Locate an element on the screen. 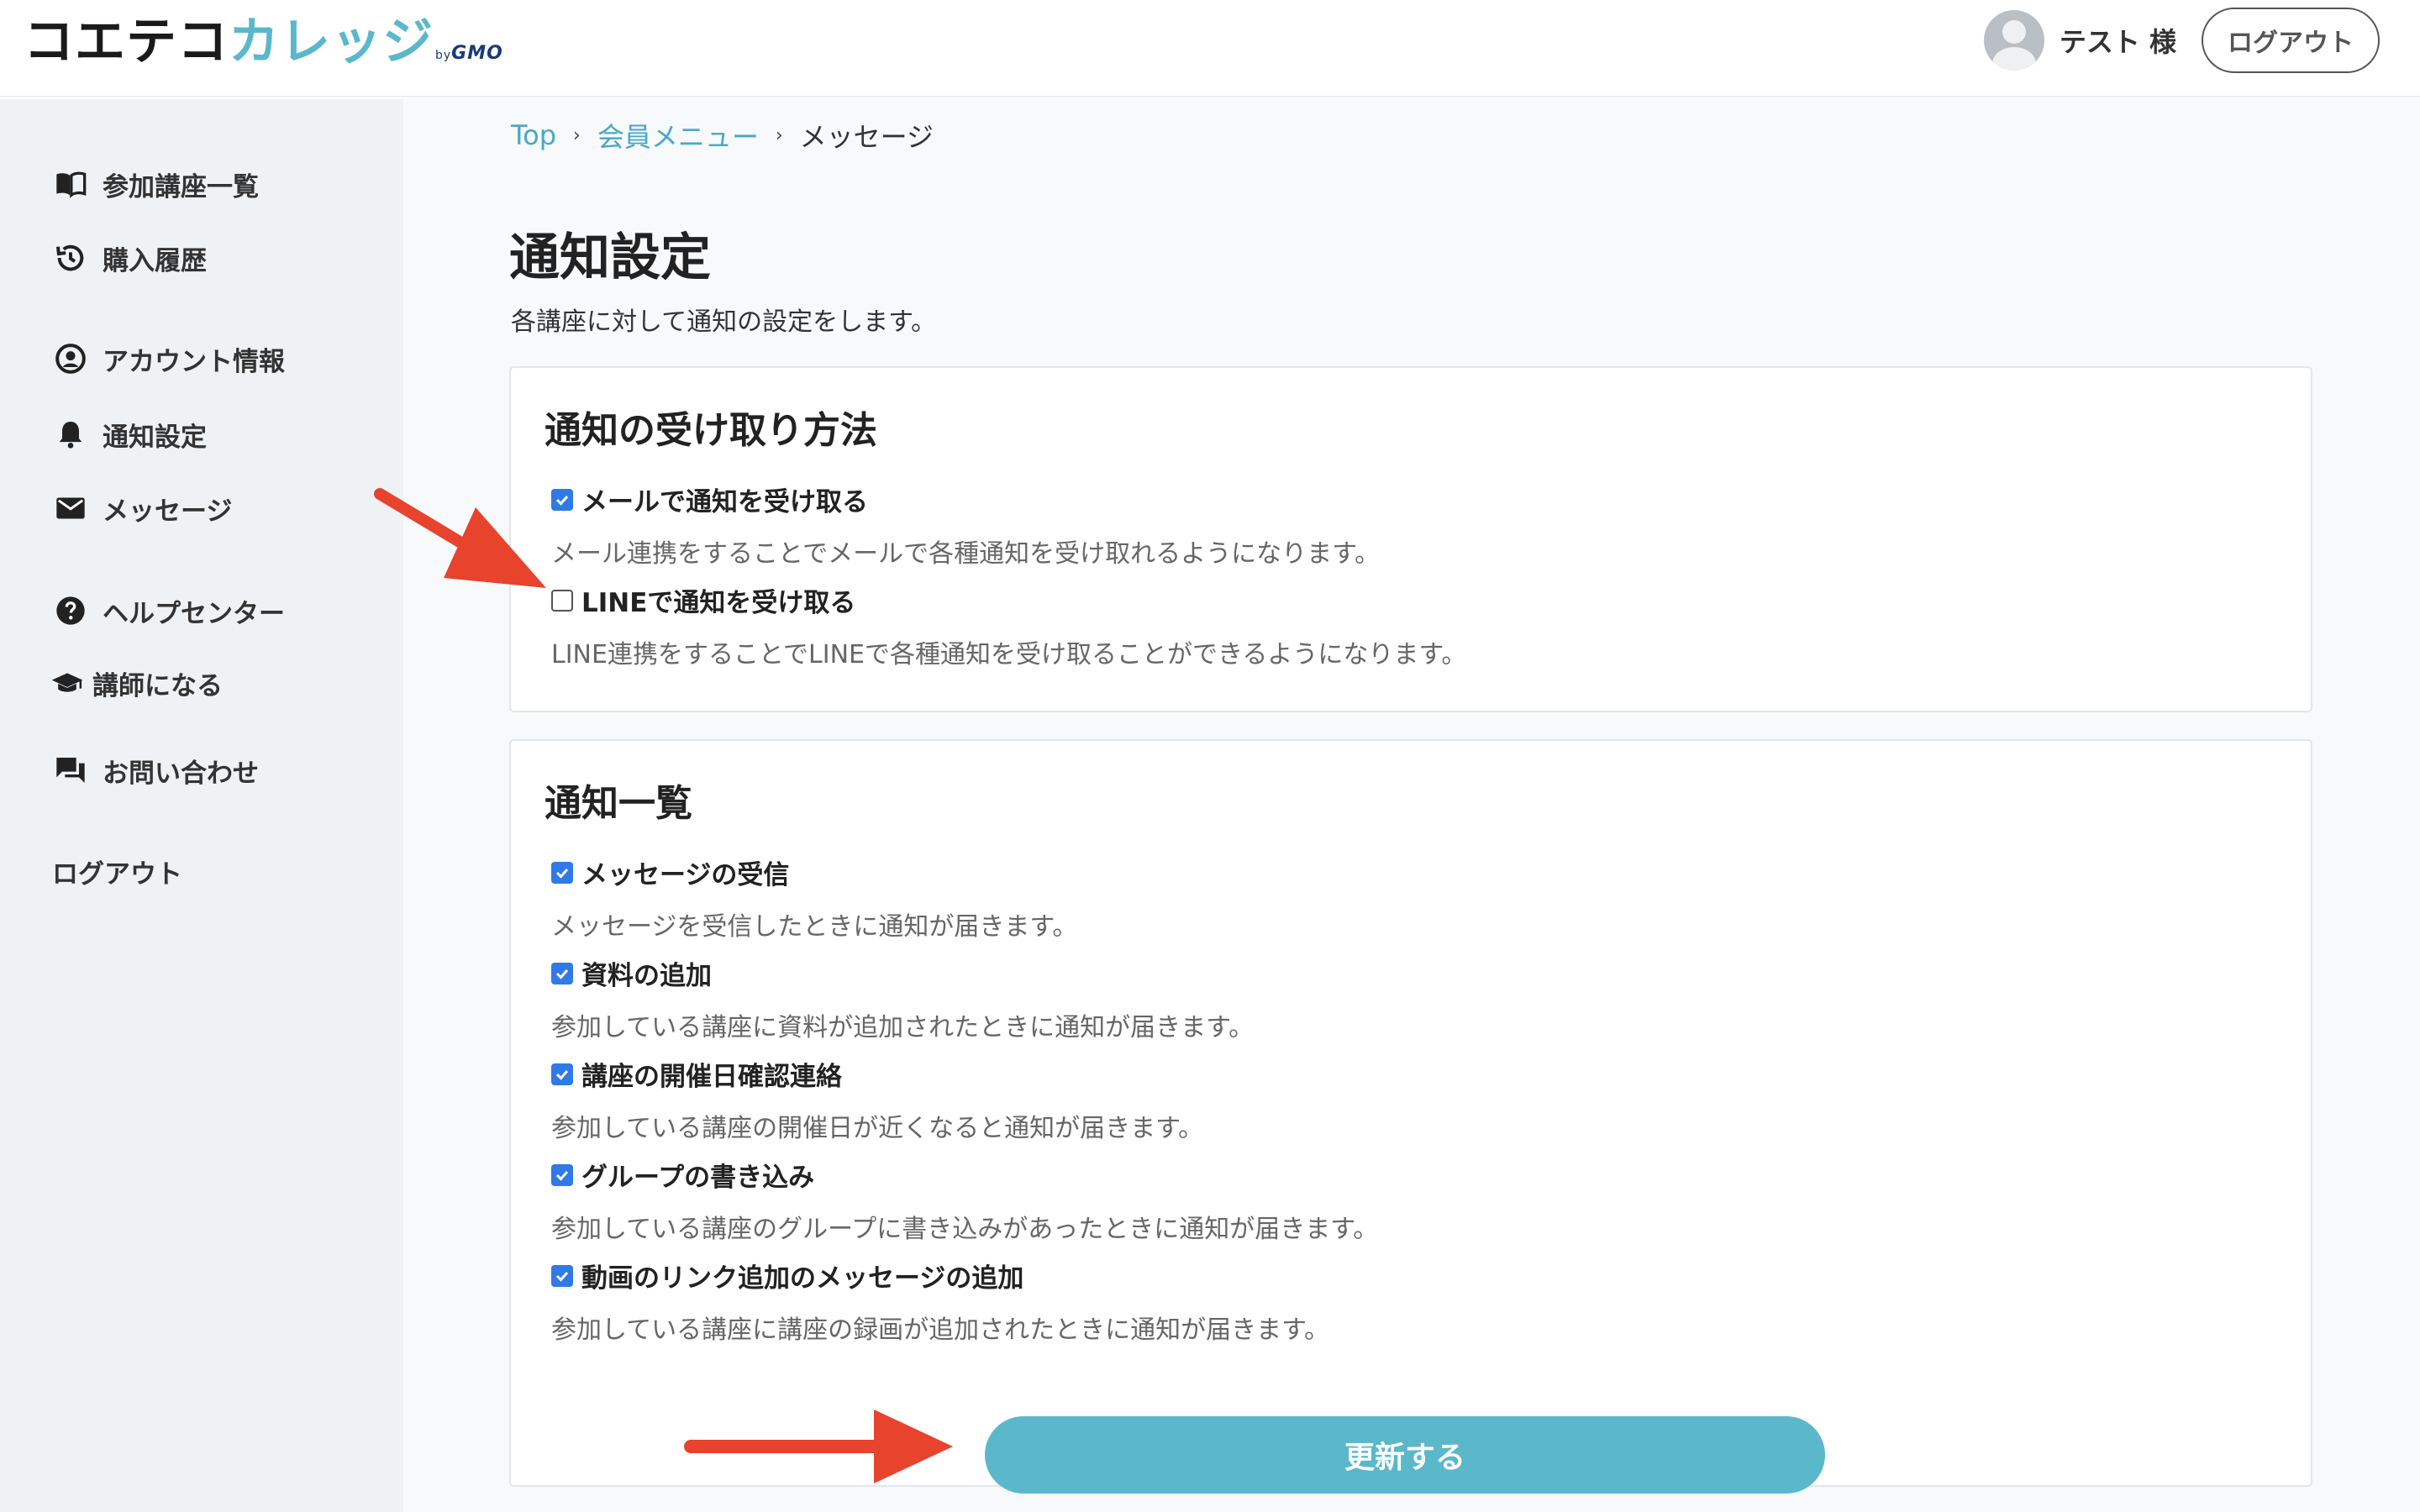 The width and height of the screenshot is (2420, 1512). breadcrumb-link-top: Top is located at coordinates (533, 135).